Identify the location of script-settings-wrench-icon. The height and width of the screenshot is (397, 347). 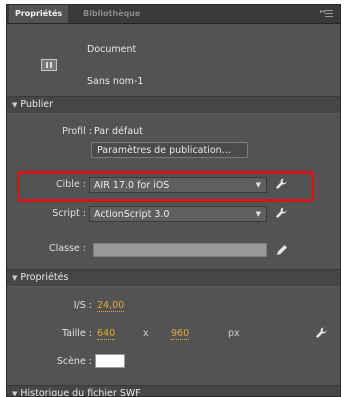
(281, 213).